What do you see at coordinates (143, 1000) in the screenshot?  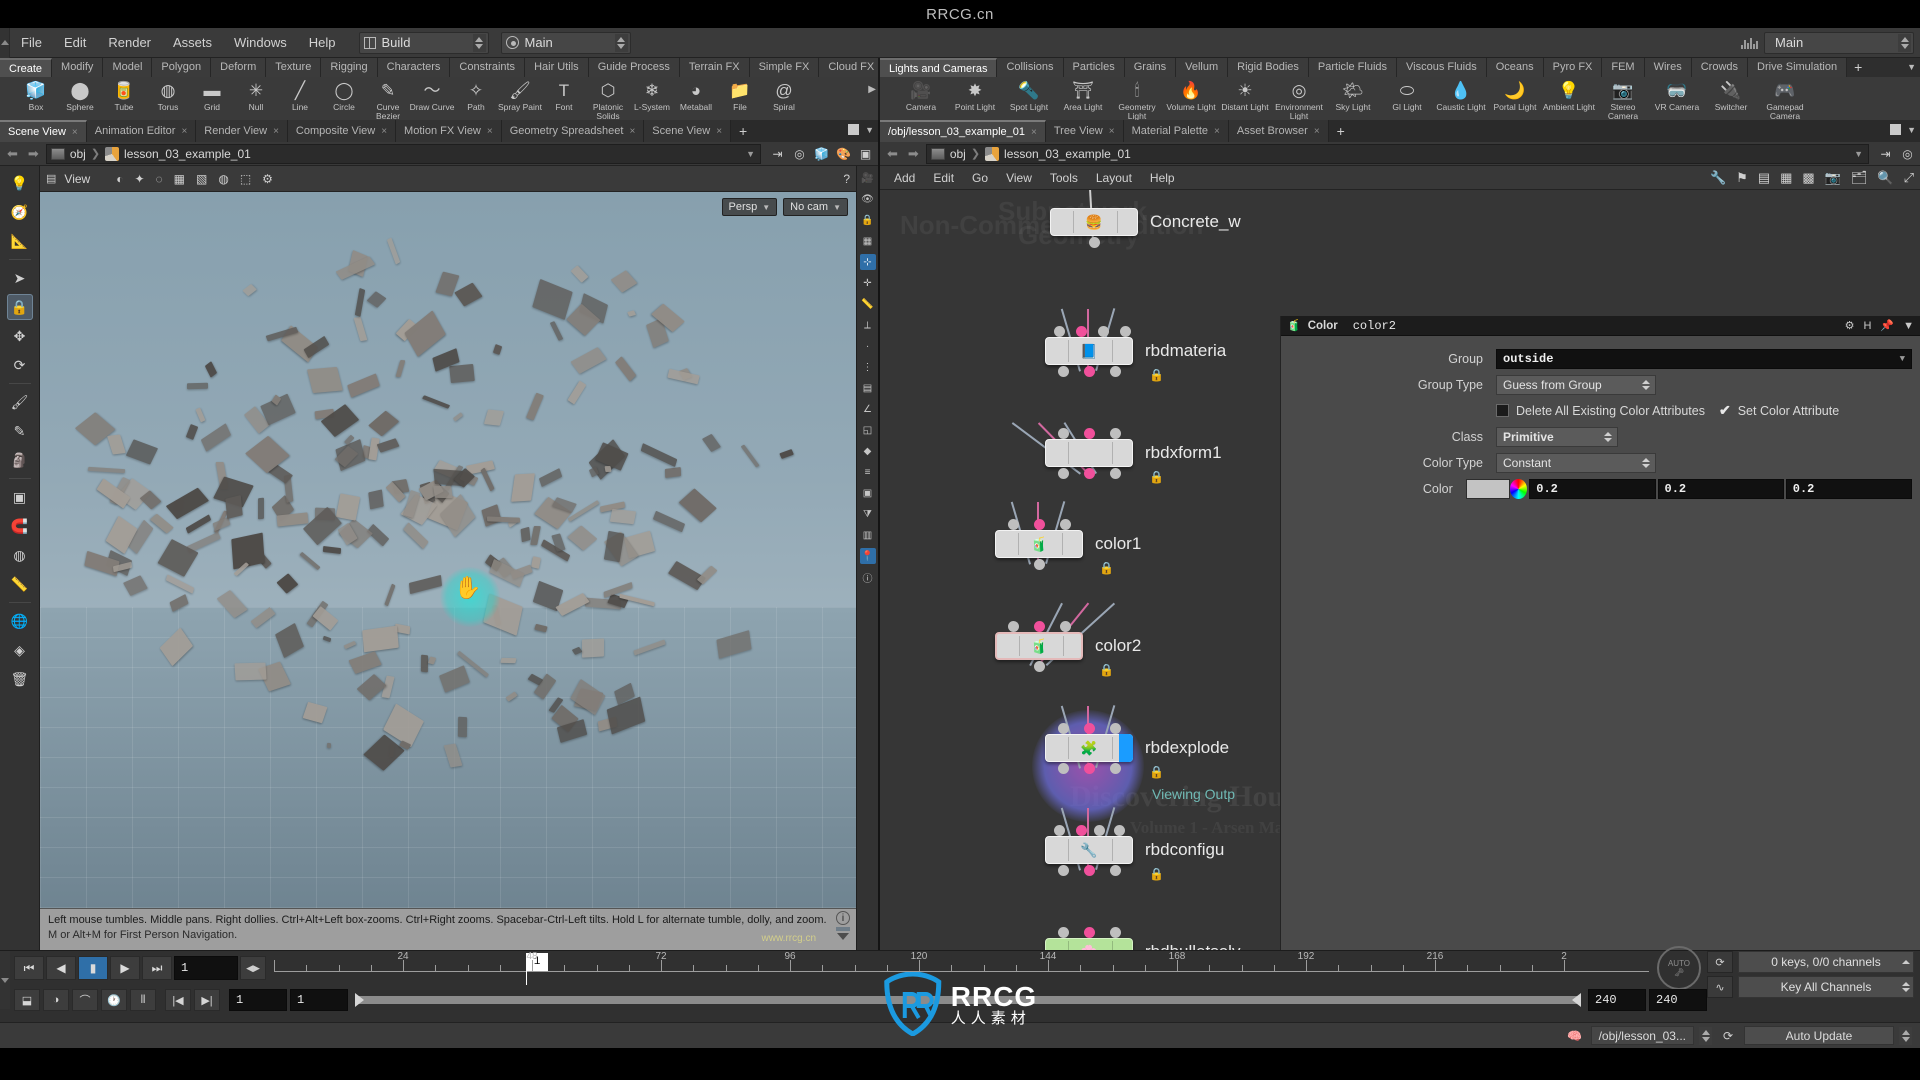 I see `waveform-button-icon: ⦀` at bounding box center [143, 1000].